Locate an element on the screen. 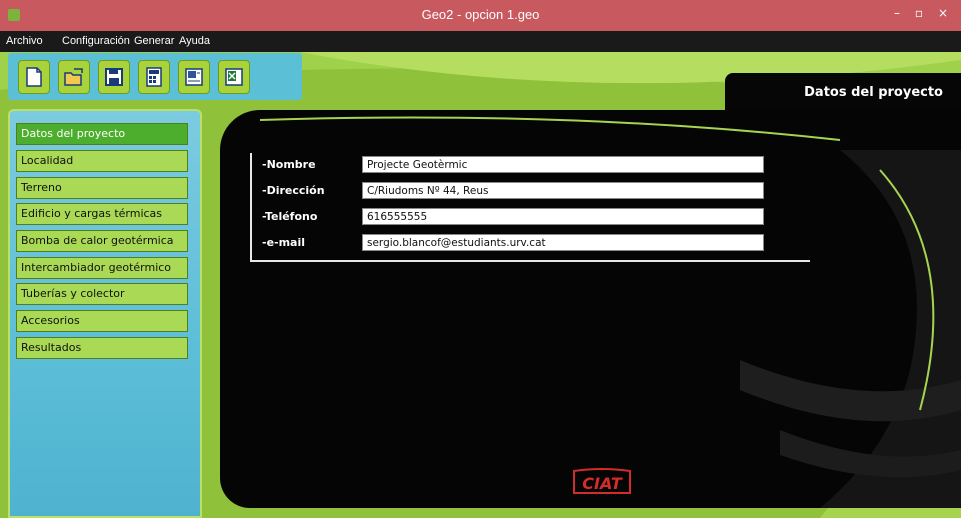 The image size is (961, 518). direccion-label: -Dirección is located at coordinates (293, 190).